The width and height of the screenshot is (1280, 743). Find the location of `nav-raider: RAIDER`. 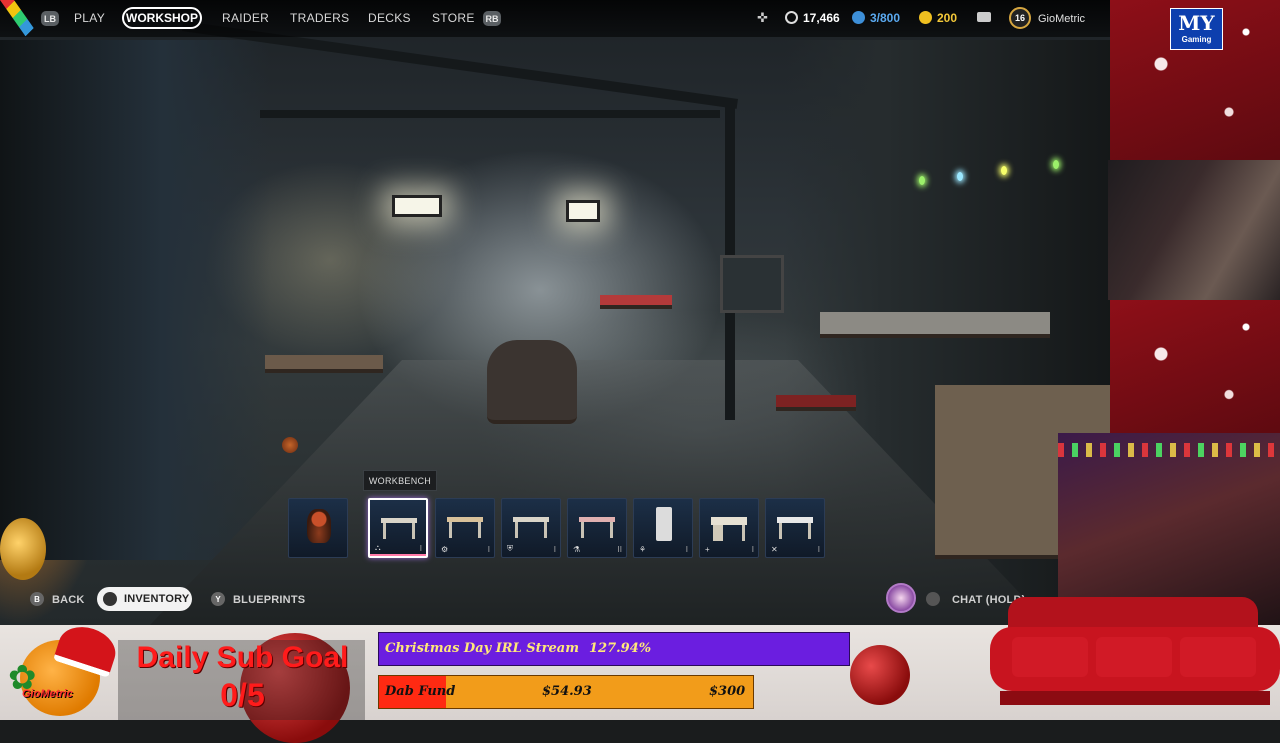

nav-raider: RAIDER is located at coordinates (245, 18).